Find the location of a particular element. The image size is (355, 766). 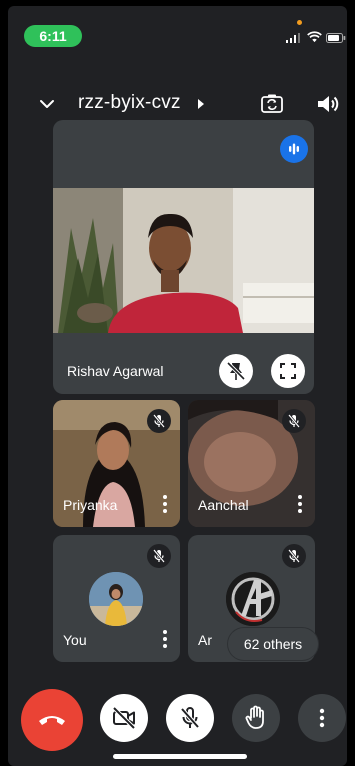

speaker-icon is located at coordinates (328, 104).